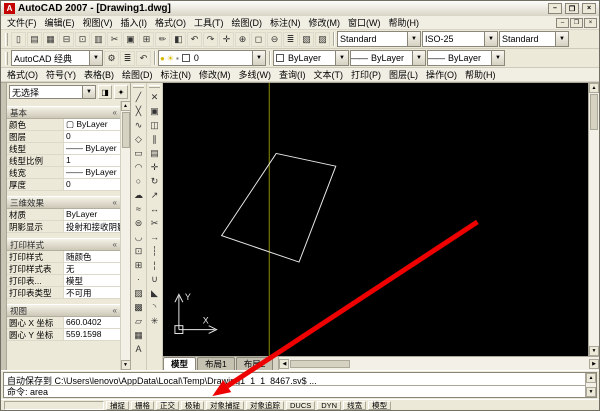 The height and width of the screenshot is (411, 600). I want to click on undo-icon: ↶, so click(194, 39).